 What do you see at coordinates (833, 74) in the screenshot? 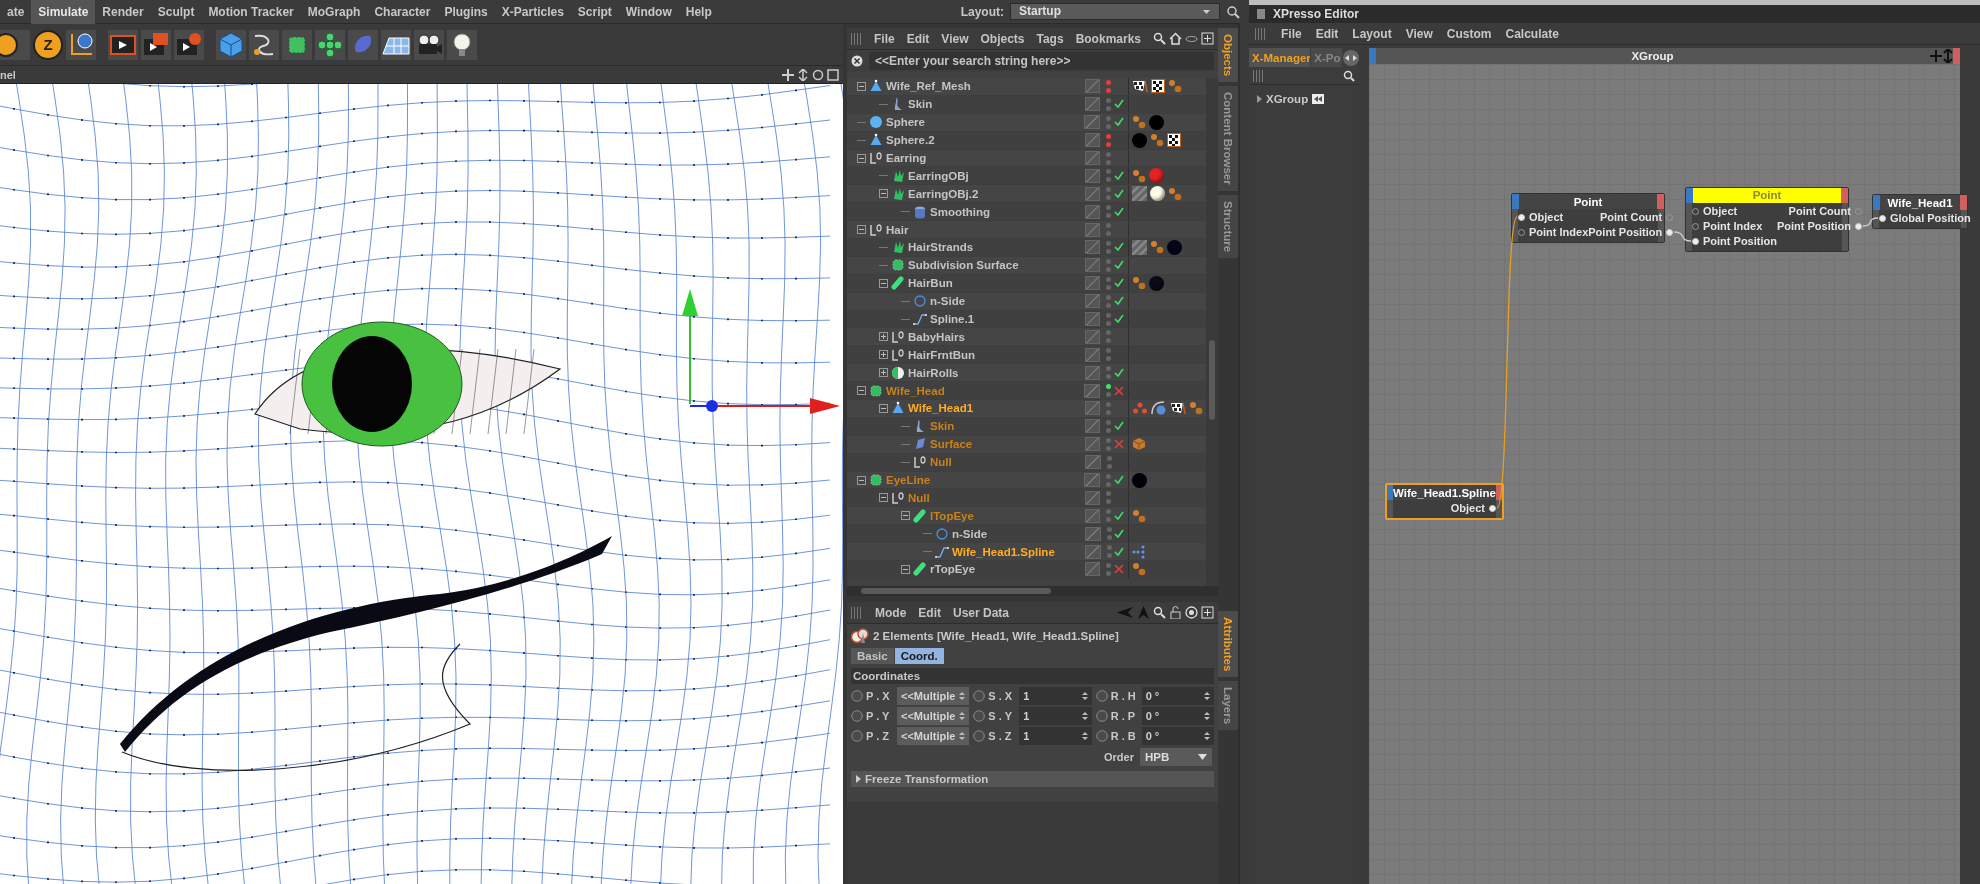
I see `maximize-icon` at bounding box center [833, 74].